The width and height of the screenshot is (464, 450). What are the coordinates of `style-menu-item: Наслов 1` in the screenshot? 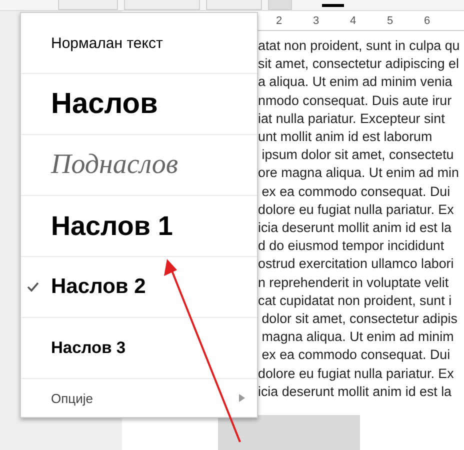 It's located at (112, 226).